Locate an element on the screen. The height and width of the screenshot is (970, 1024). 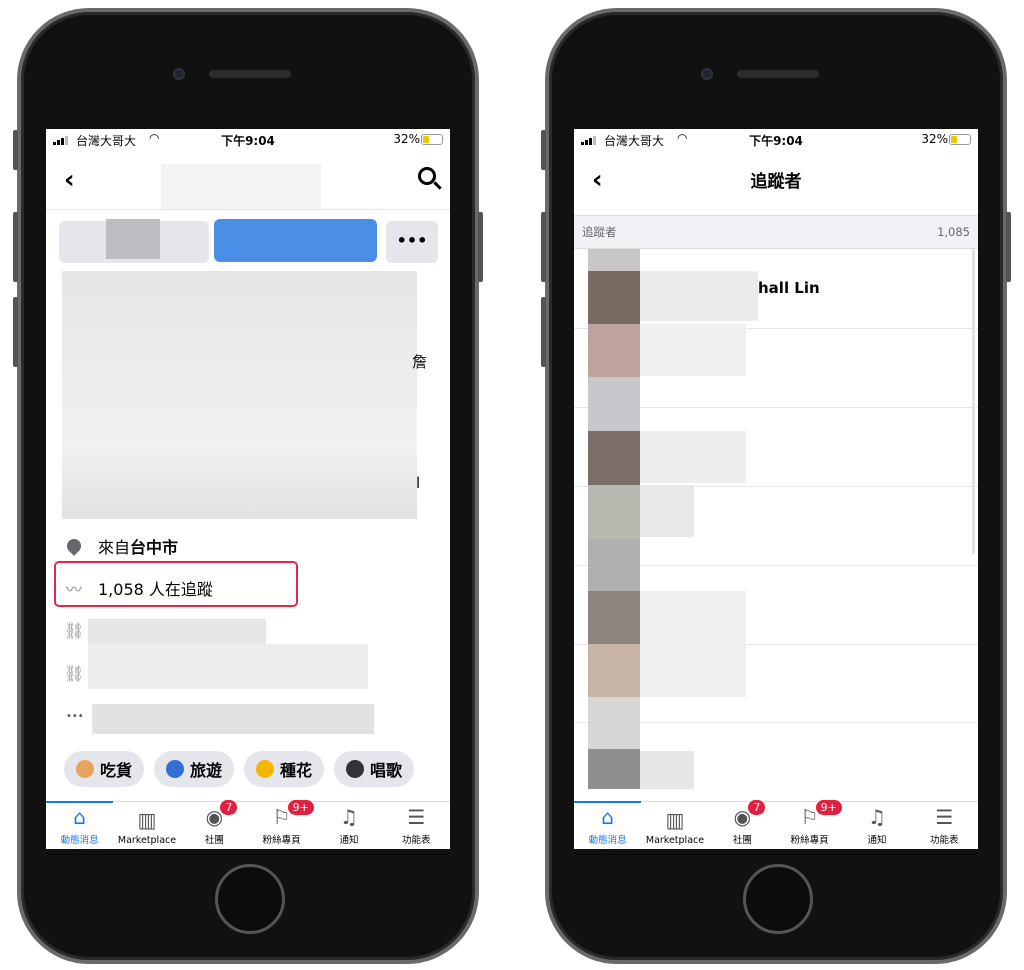
section-header: 追蹤者 1,085 is located at coordinates (776, 232).